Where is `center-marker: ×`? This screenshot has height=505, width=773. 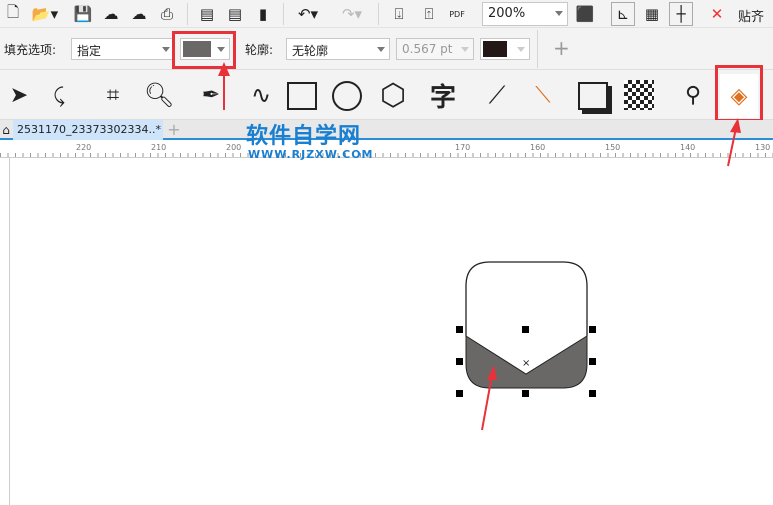
center-marker: × is located at coordinates (526, 363).